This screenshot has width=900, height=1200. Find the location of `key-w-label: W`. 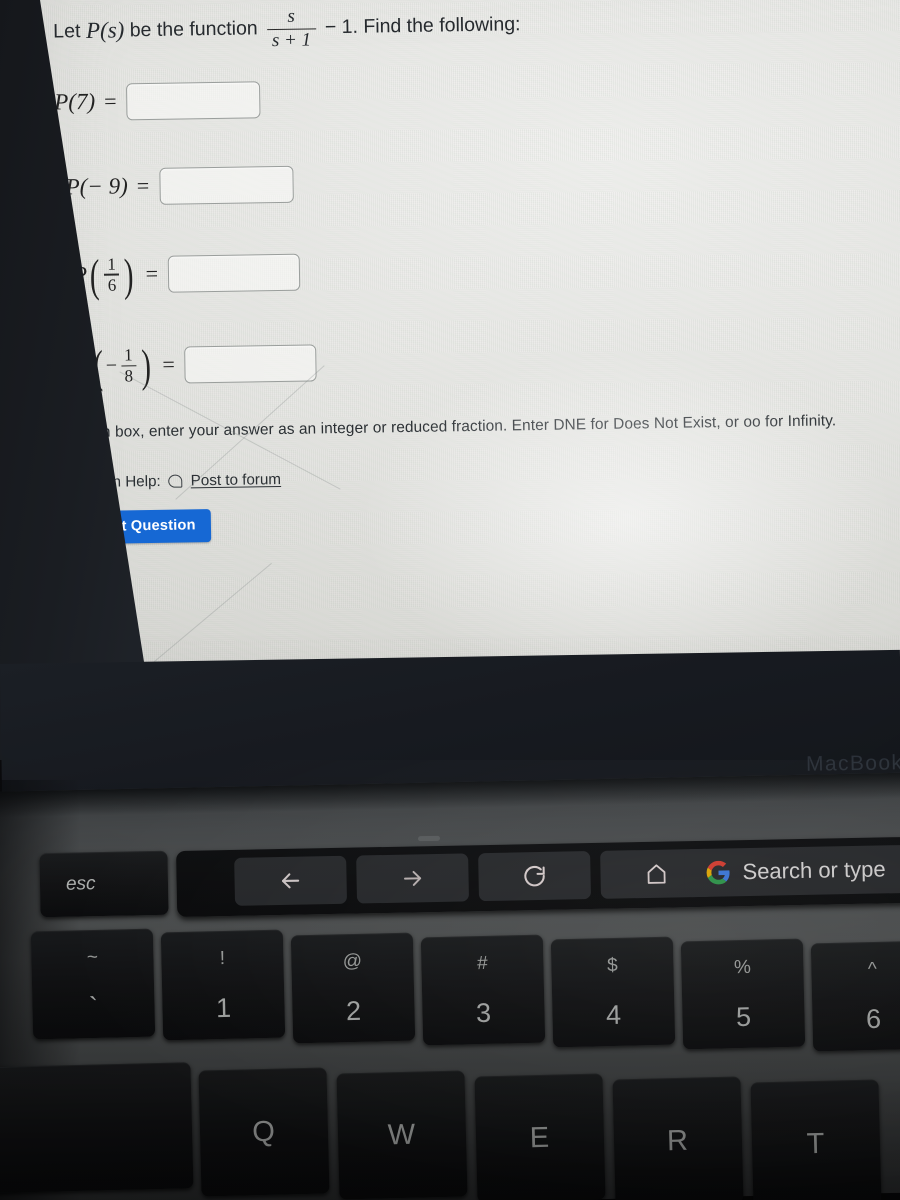

key-w-label: W is located at coordinates (402, 1134).